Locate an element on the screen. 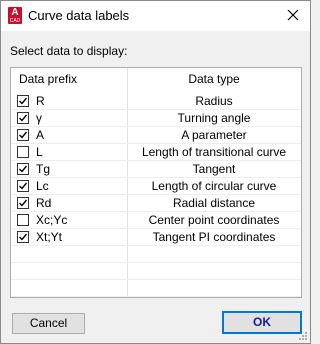  row-data-type: Length of circular curve is located at coordinates (214, 186).